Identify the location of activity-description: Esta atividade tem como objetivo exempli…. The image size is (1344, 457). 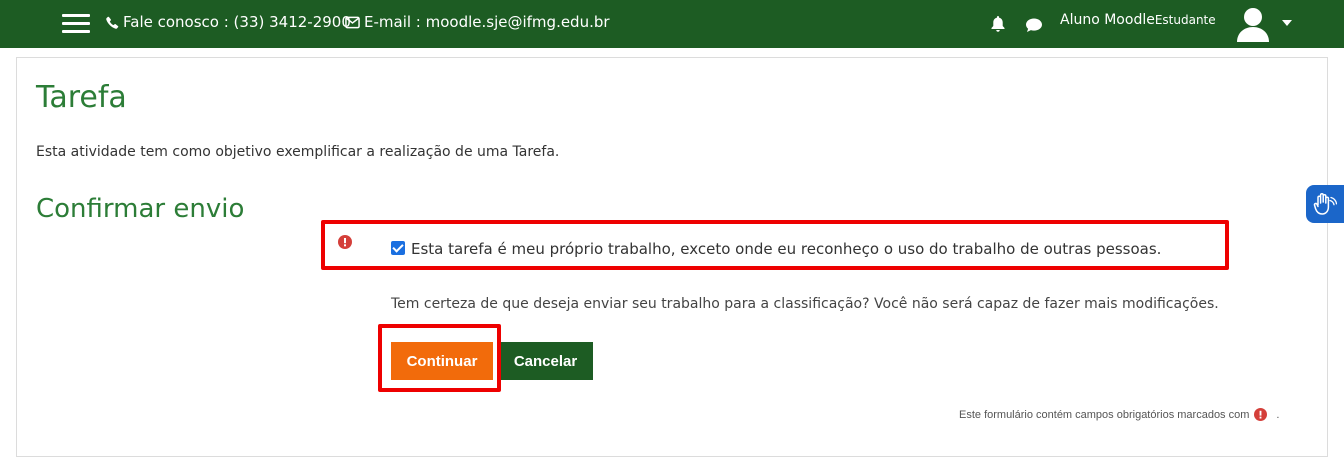
(298, 152).